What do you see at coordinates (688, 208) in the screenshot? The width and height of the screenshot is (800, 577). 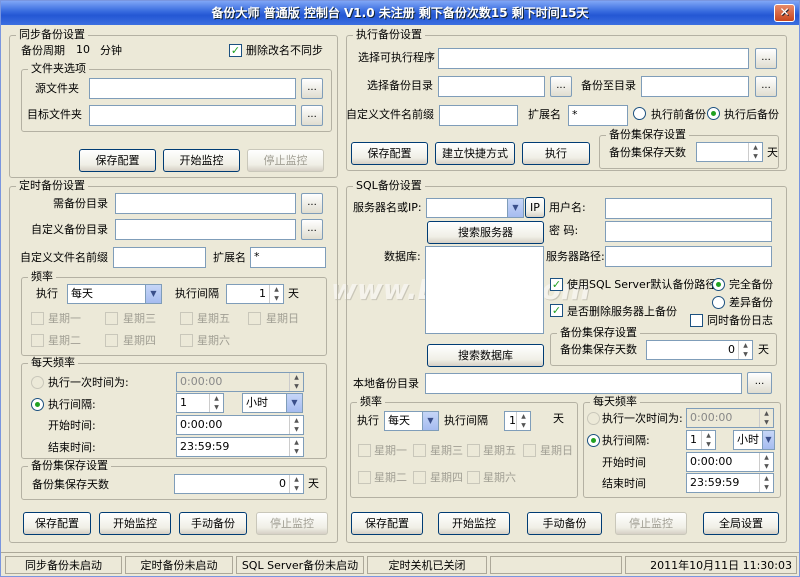 I see `sql-user-input` at bounding box center [688, 208].